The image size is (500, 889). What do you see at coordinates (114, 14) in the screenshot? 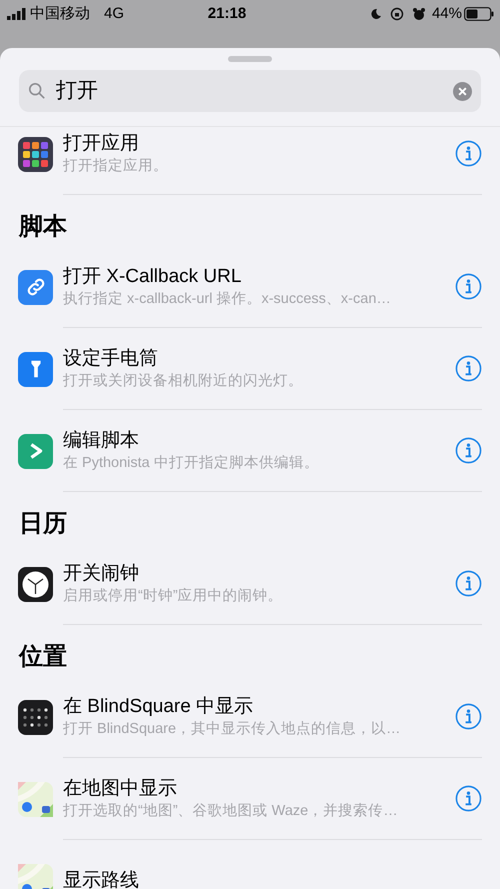
I see `network-type: 4G` at bounding box center [114, 14].